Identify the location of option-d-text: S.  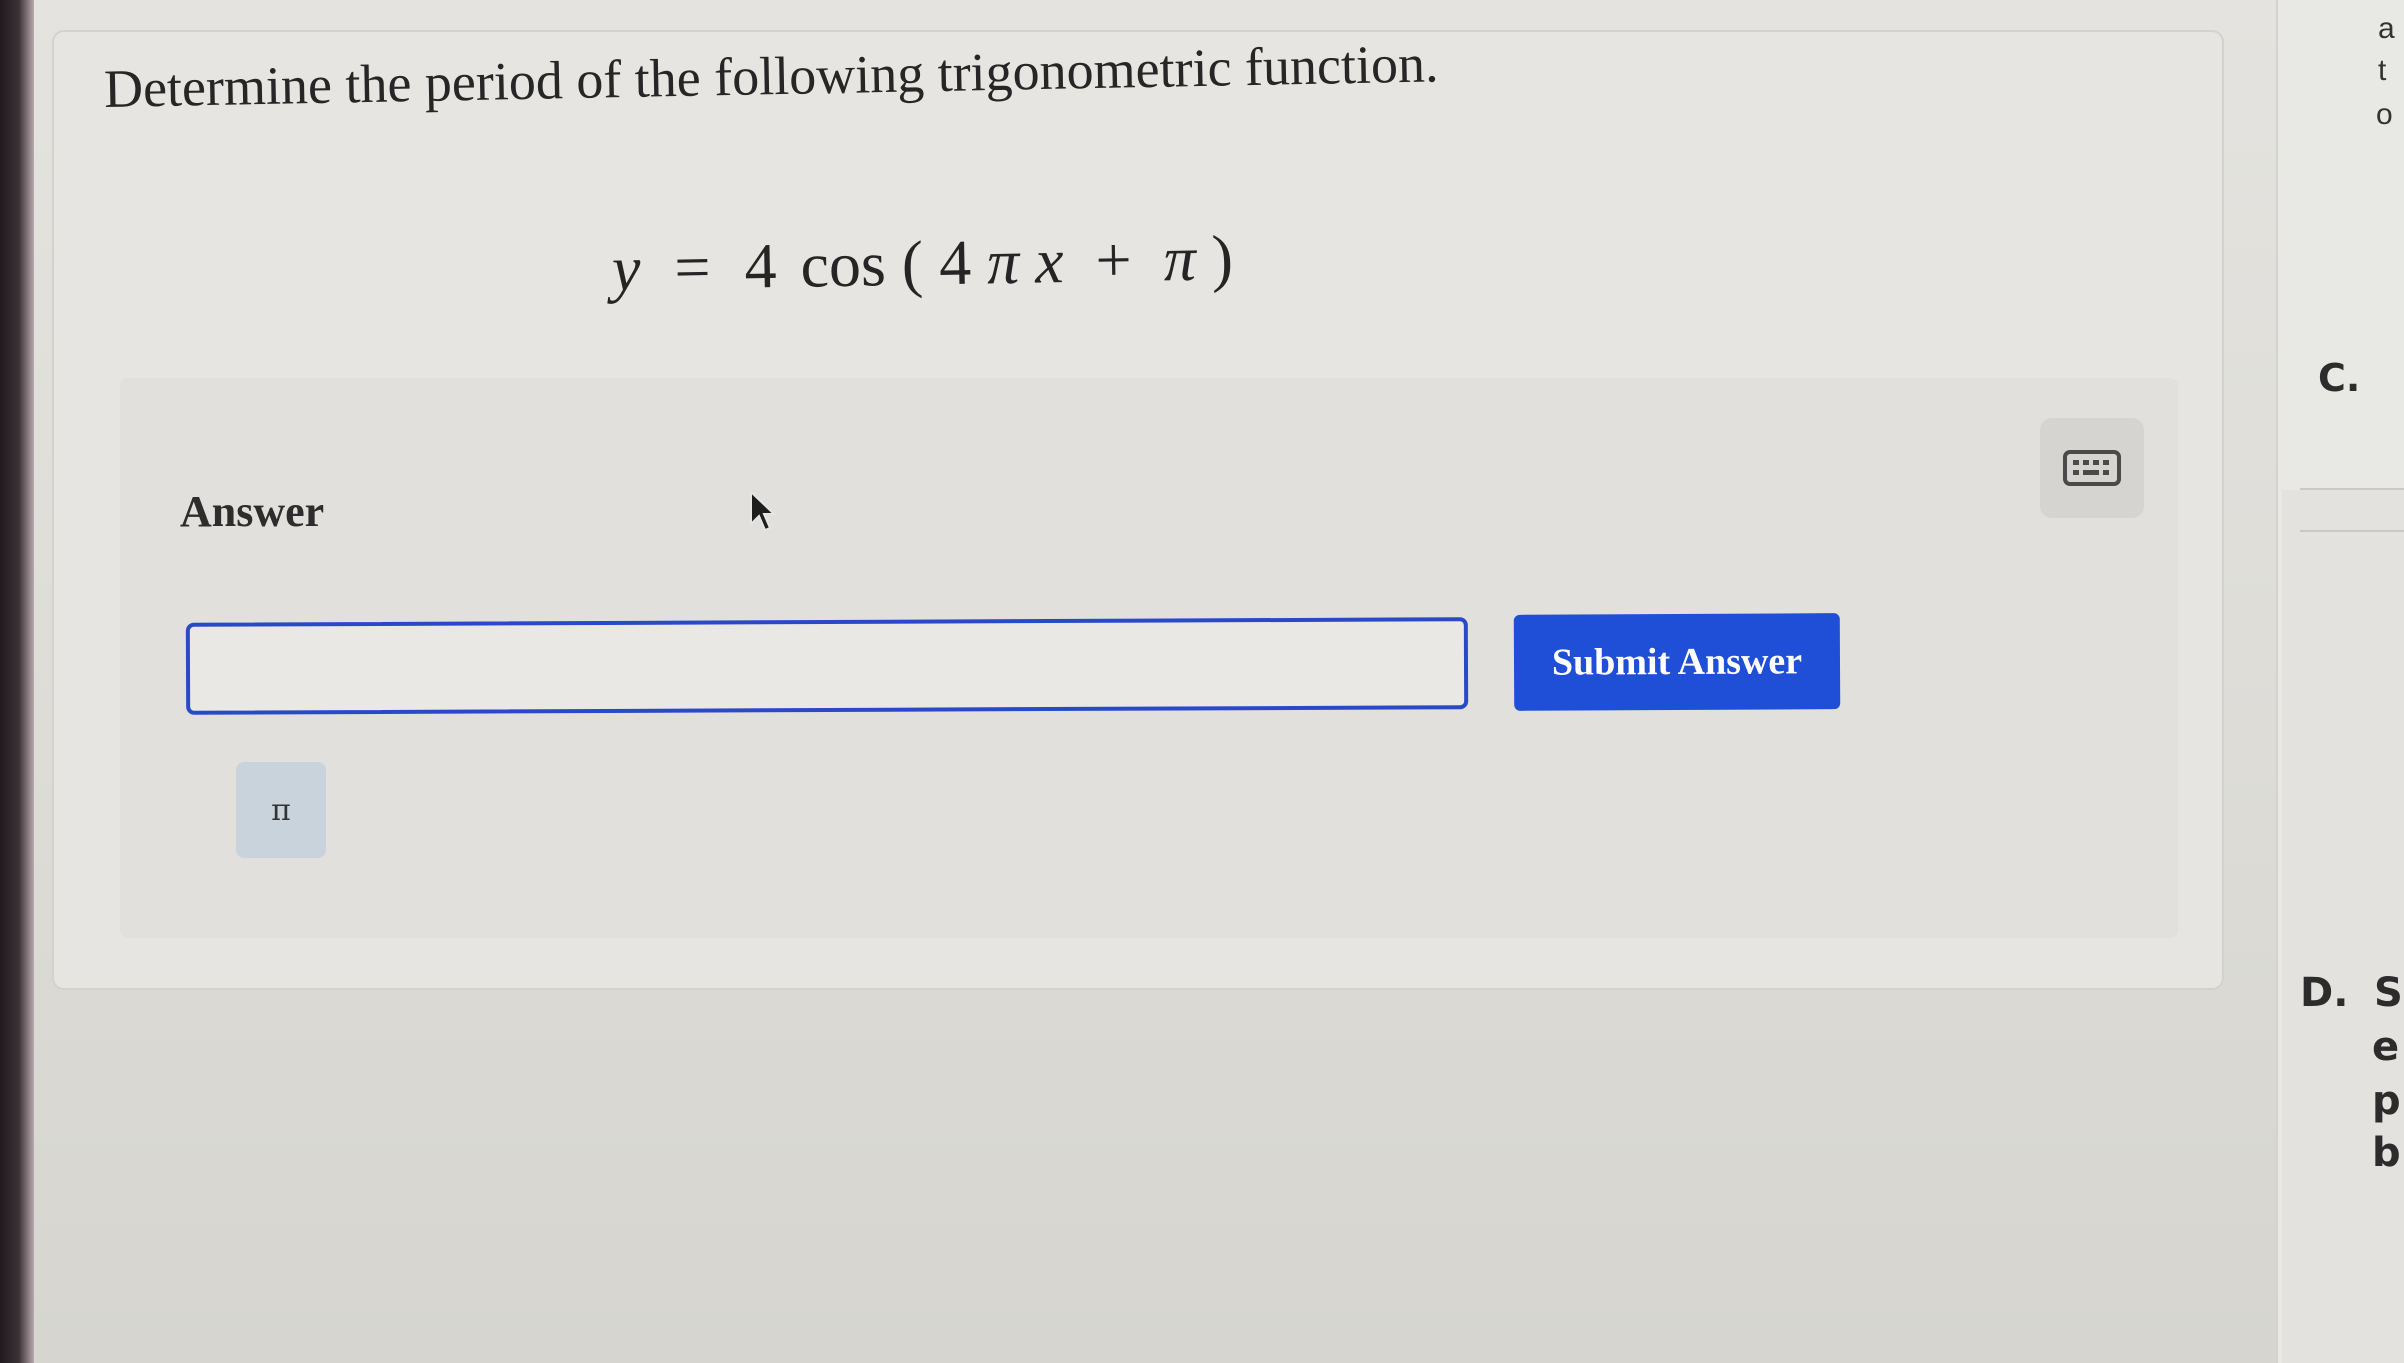
(2388, 993).